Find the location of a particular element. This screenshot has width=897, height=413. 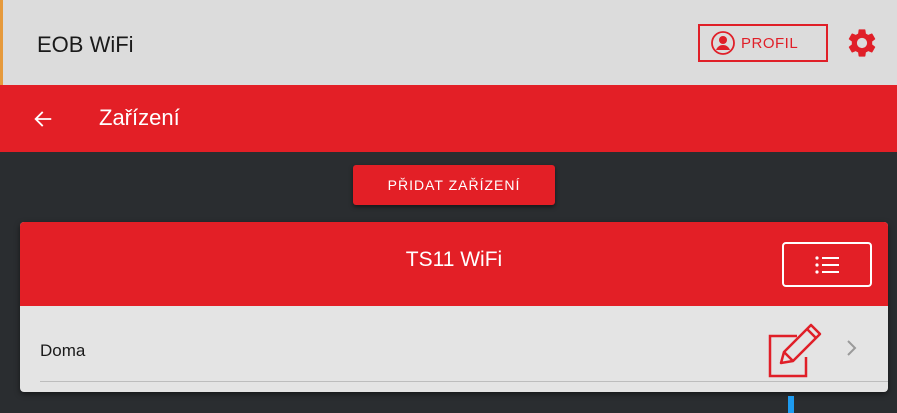

user-icon is located at coordinates (723, 43).